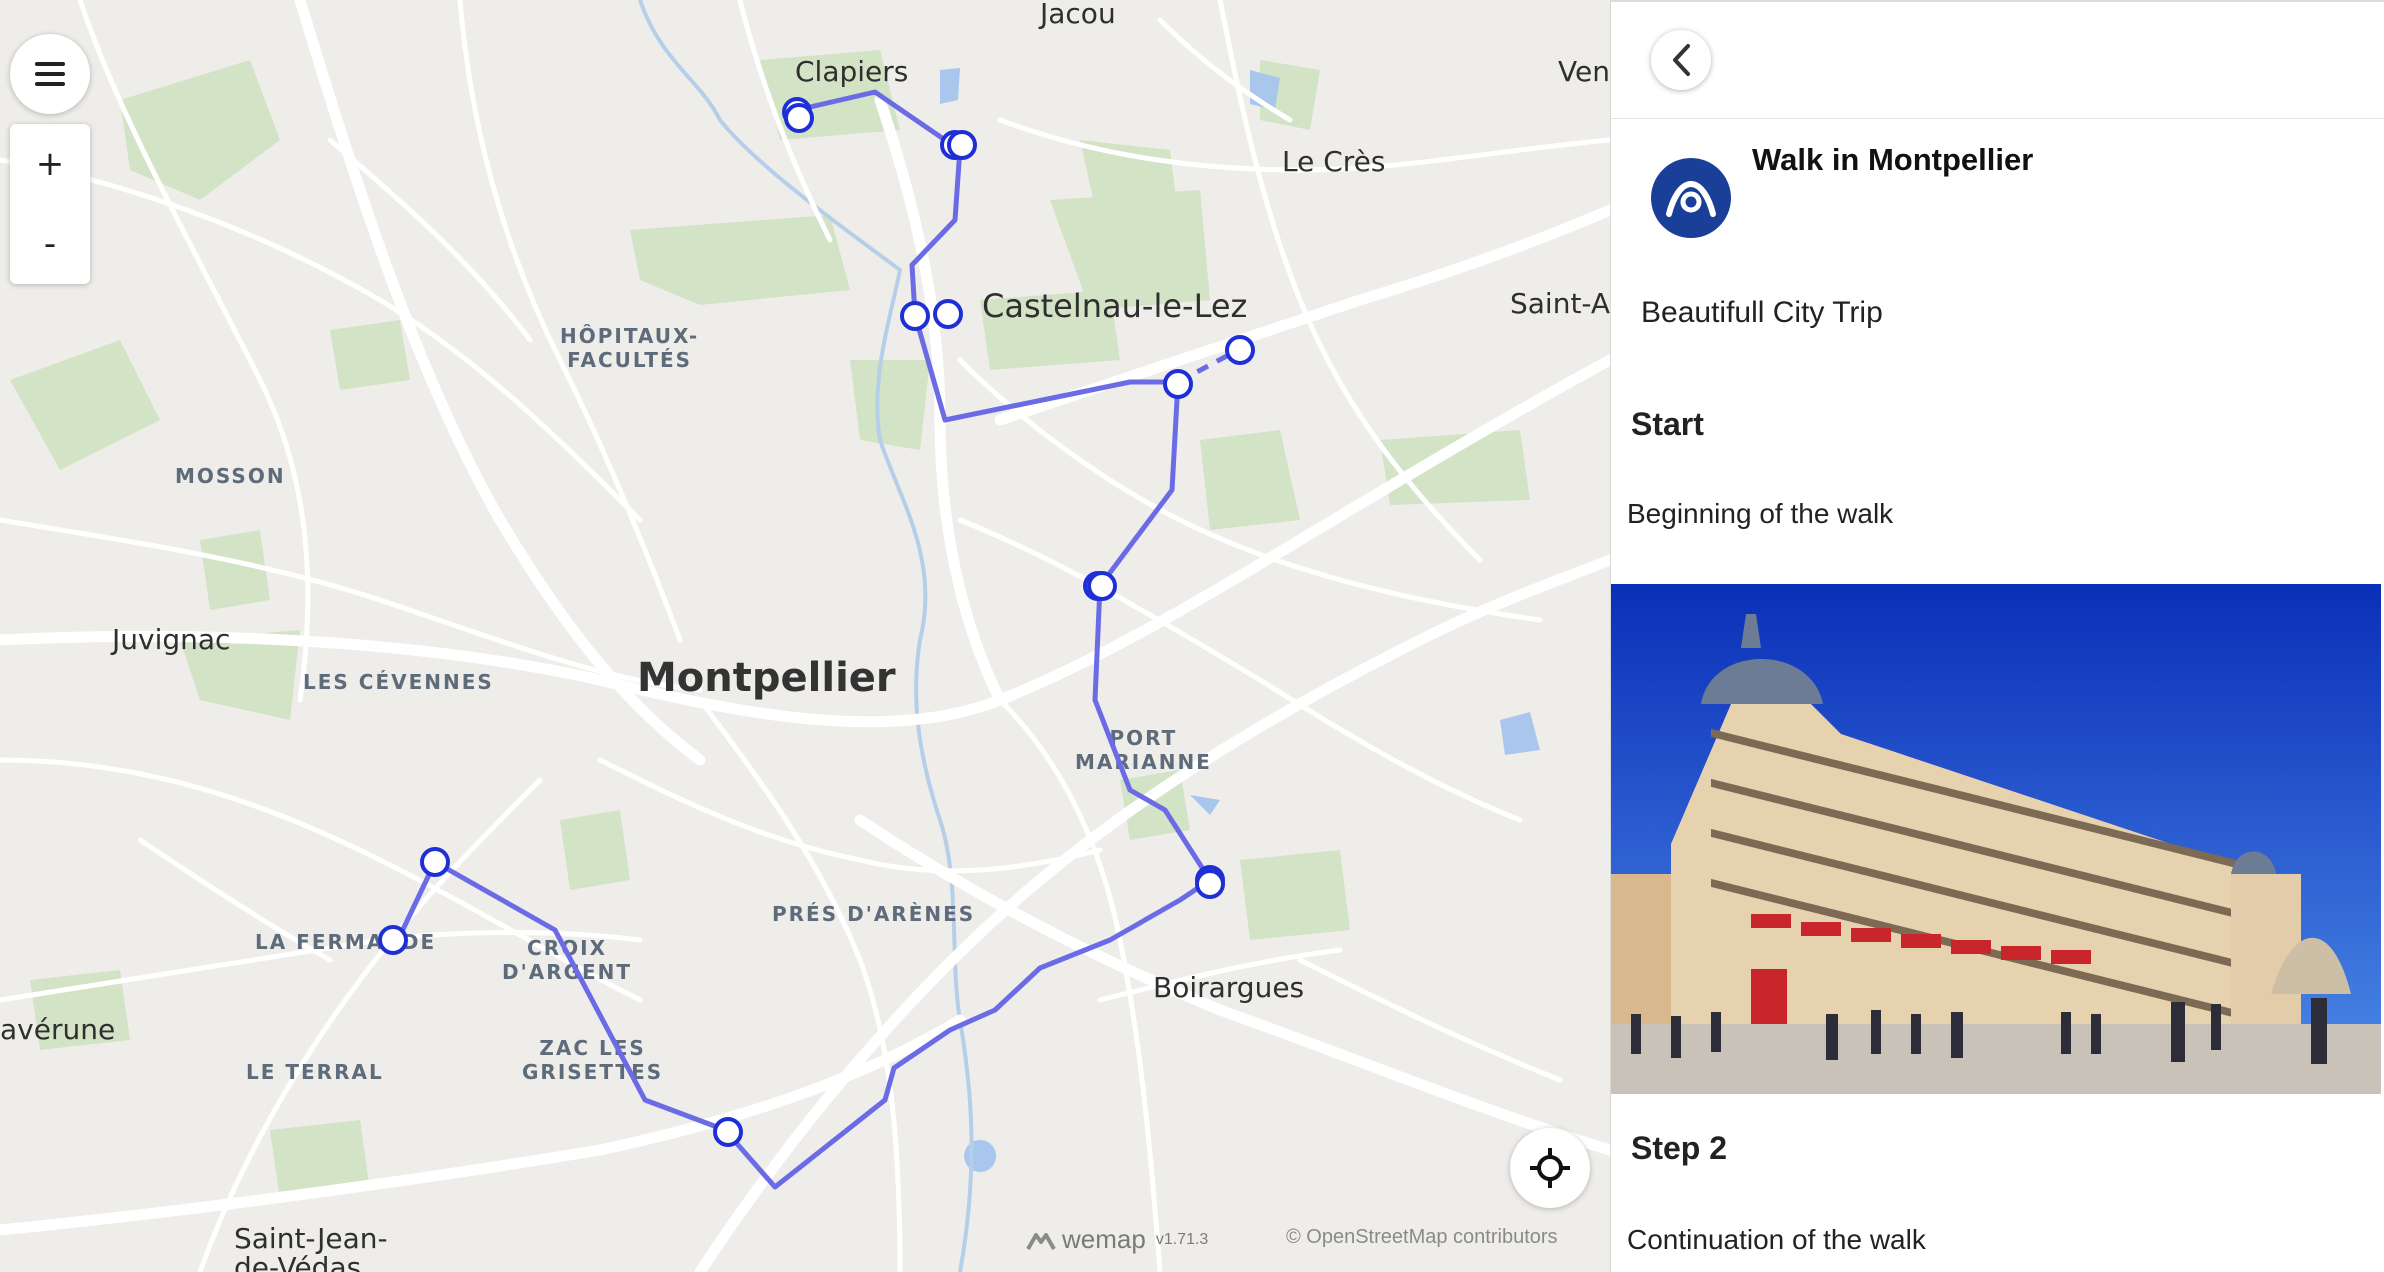  I want to click on chevron-left-icon, so click(1681, 60).